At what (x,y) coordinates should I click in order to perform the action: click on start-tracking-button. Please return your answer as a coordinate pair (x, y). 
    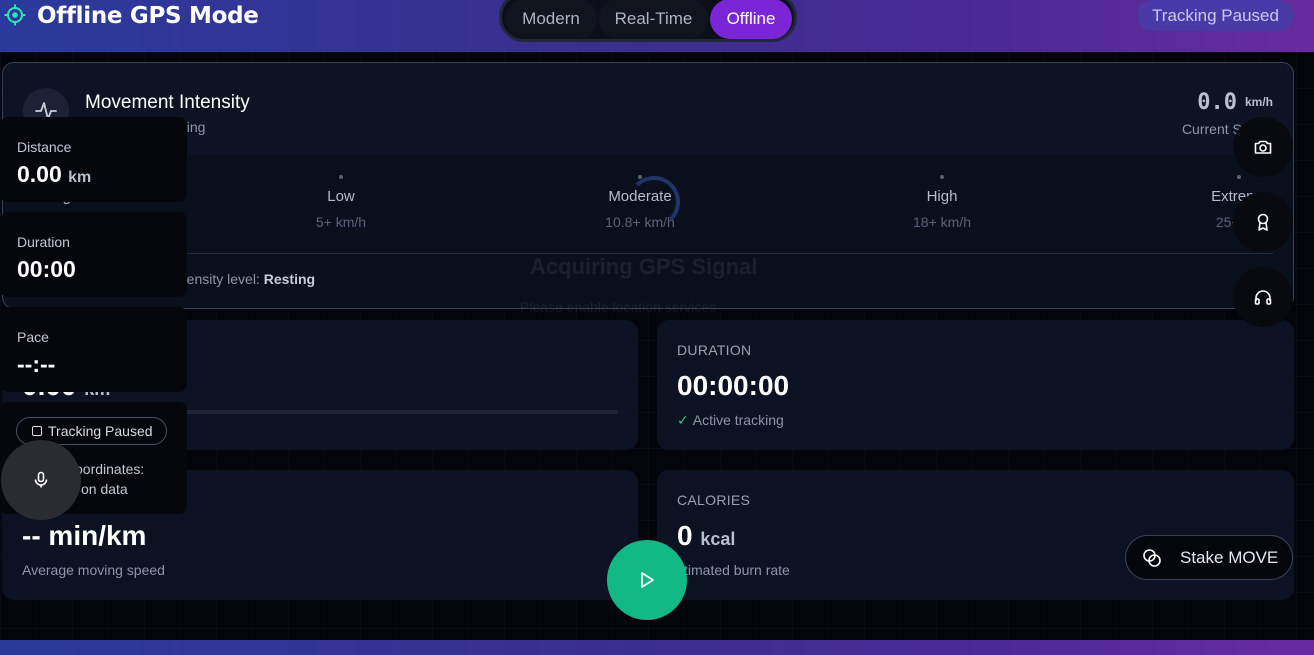
    Looking at the image, I should click on (647, 580).